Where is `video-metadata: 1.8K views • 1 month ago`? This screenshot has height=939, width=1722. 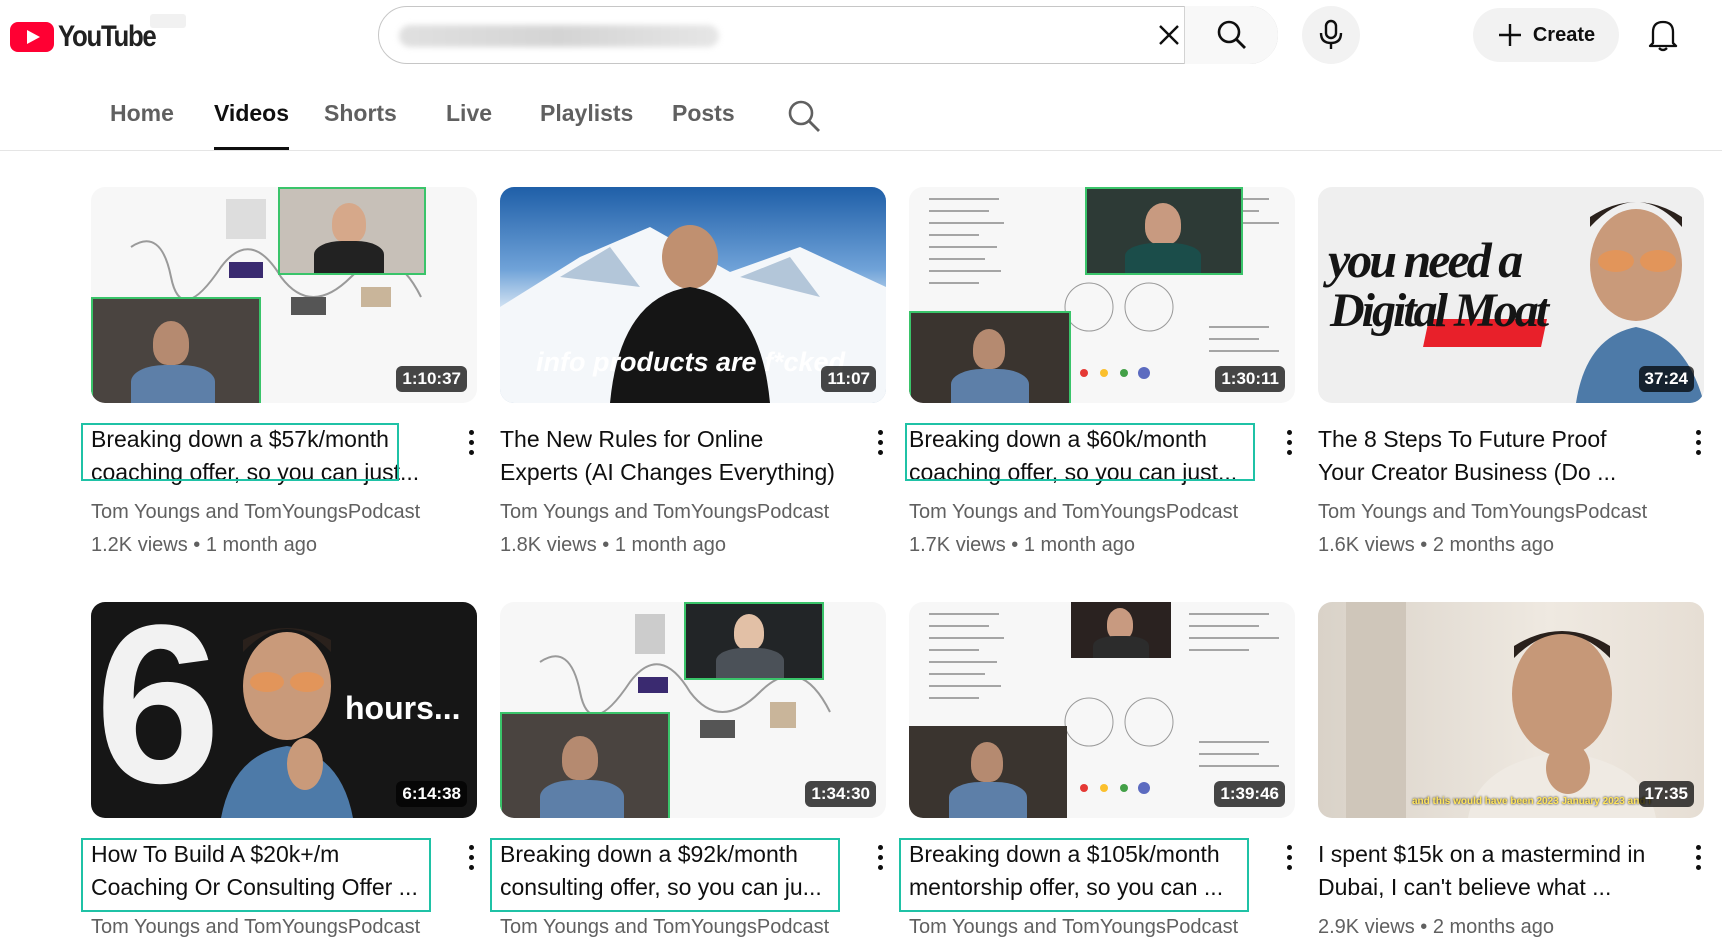
video-metadata: 1.8K views • 1 month ago is located at coordinates (613, 545).